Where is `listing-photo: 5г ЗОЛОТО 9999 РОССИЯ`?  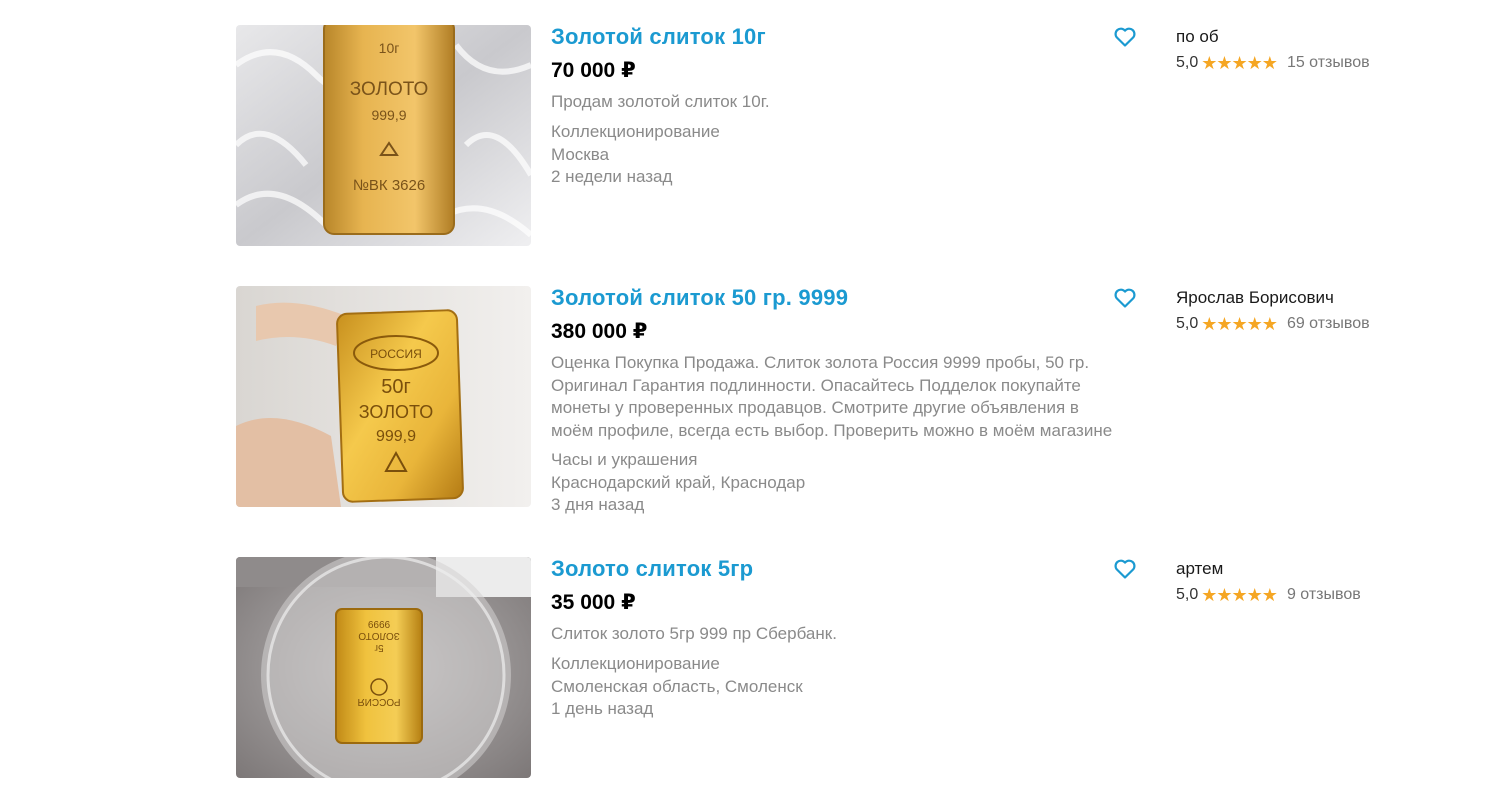 listing-photo: 5г ЗОЛОТО 9999 РОССИЯ is located at coordinates (383, 667).